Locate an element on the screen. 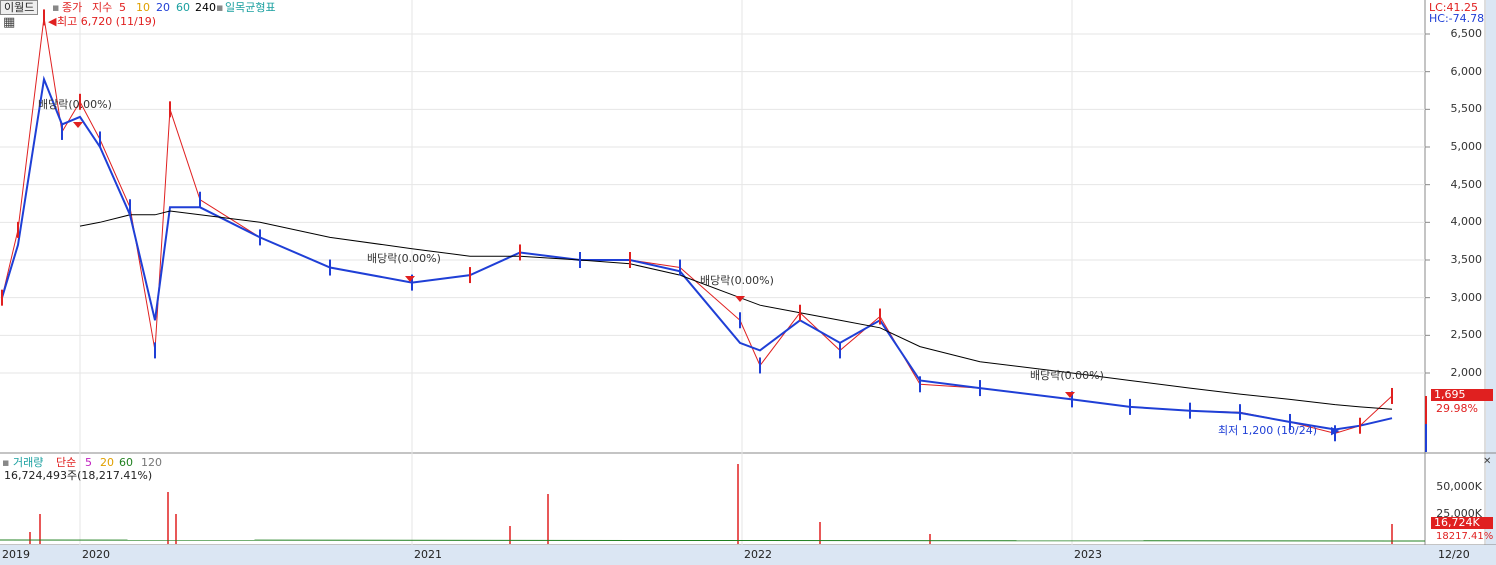 The height and width of the screenshot is (565, 1496). low-arrow-icon: ▶ is located at coordinates (1335, 430).